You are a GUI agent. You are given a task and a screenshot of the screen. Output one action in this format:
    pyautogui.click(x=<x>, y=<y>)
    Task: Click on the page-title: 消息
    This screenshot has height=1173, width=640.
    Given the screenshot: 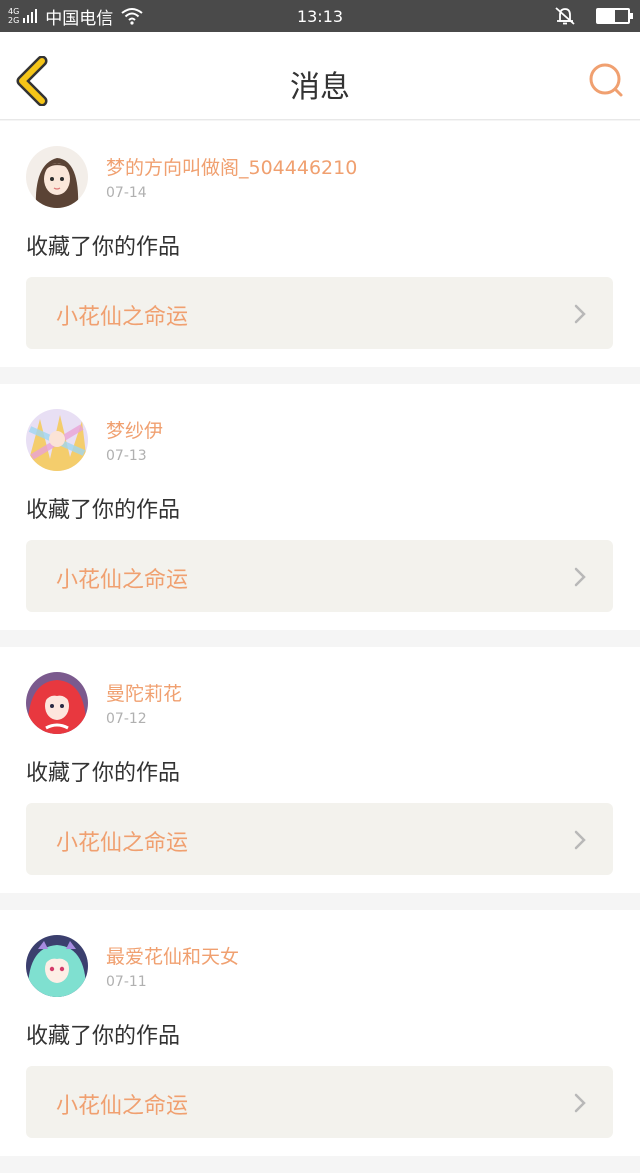 What is the action you would take?
    pyautogui.click(x=320, y=87)
    